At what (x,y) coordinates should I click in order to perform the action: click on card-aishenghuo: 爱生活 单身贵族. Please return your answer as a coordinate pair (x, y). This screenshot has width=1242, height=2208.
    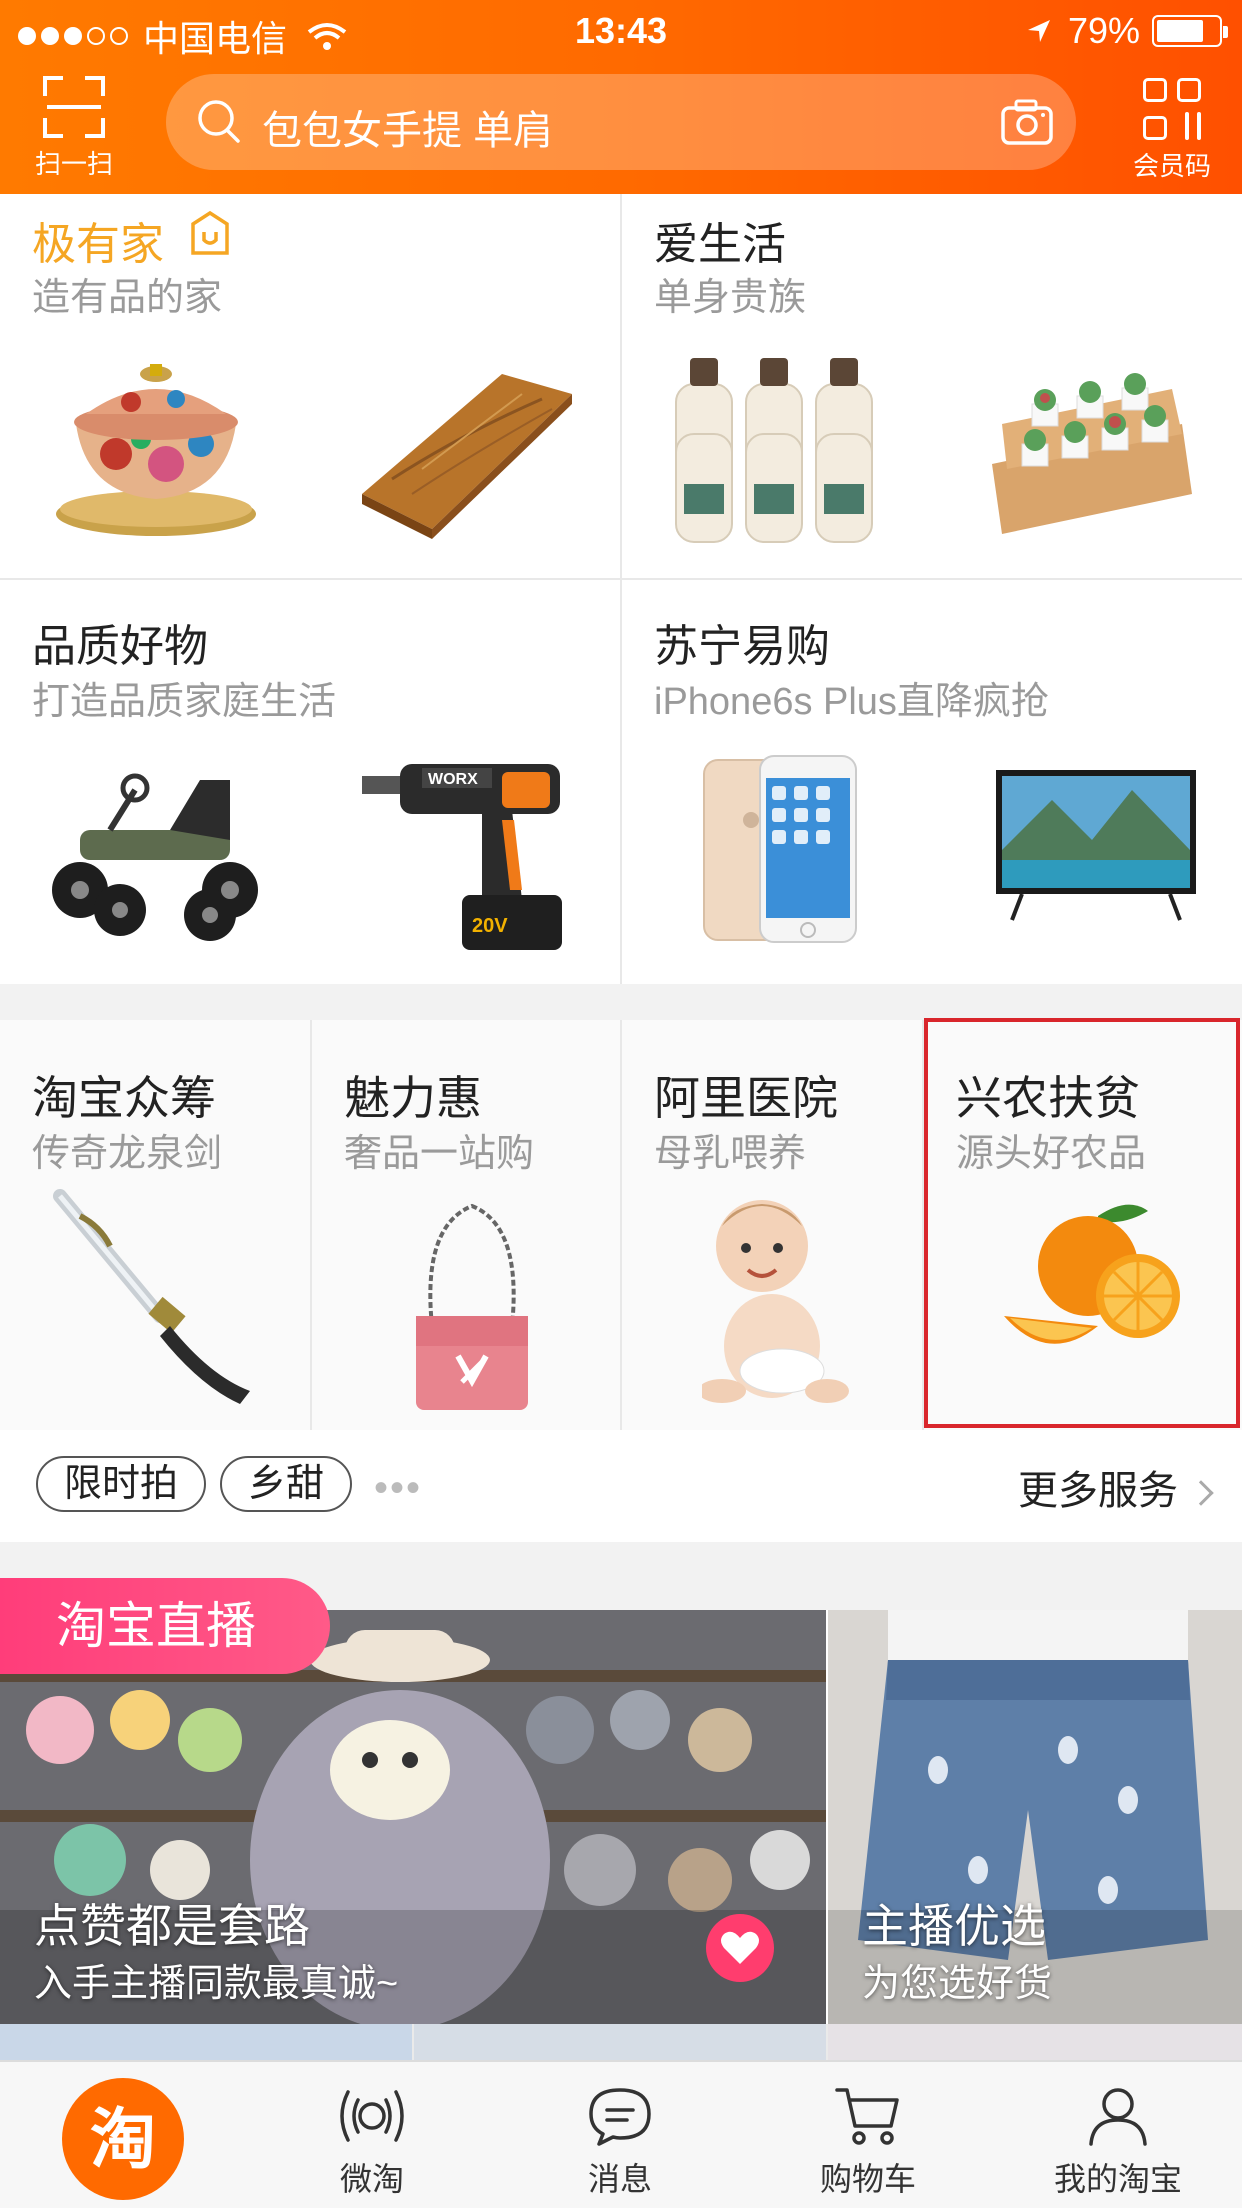
    Looking at the image, I should click on (932, 386).